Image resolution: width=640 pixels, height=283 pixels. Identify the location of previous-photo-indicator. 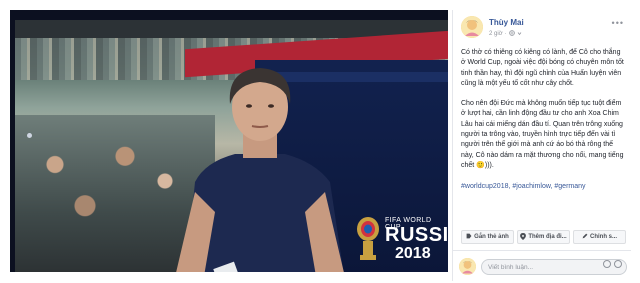
(29, 135).